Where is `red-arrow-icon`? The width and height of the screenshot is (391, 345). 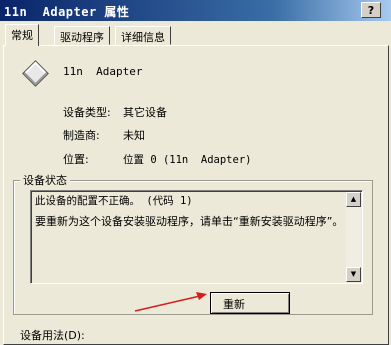 red-arrow-icon is located at coordinates (170, 302).